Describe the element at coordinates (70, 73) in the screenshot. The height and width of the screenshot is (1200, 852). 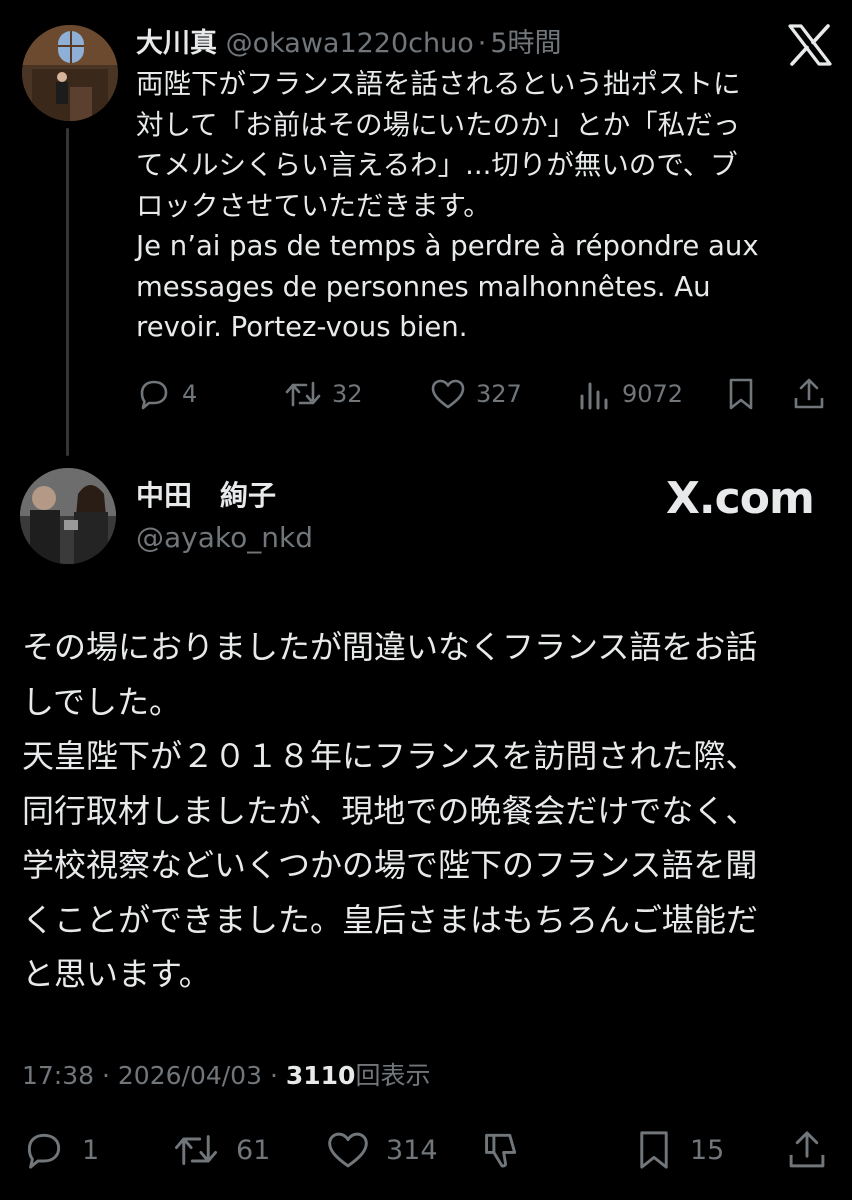
I see `avatar-okawa` at that location.